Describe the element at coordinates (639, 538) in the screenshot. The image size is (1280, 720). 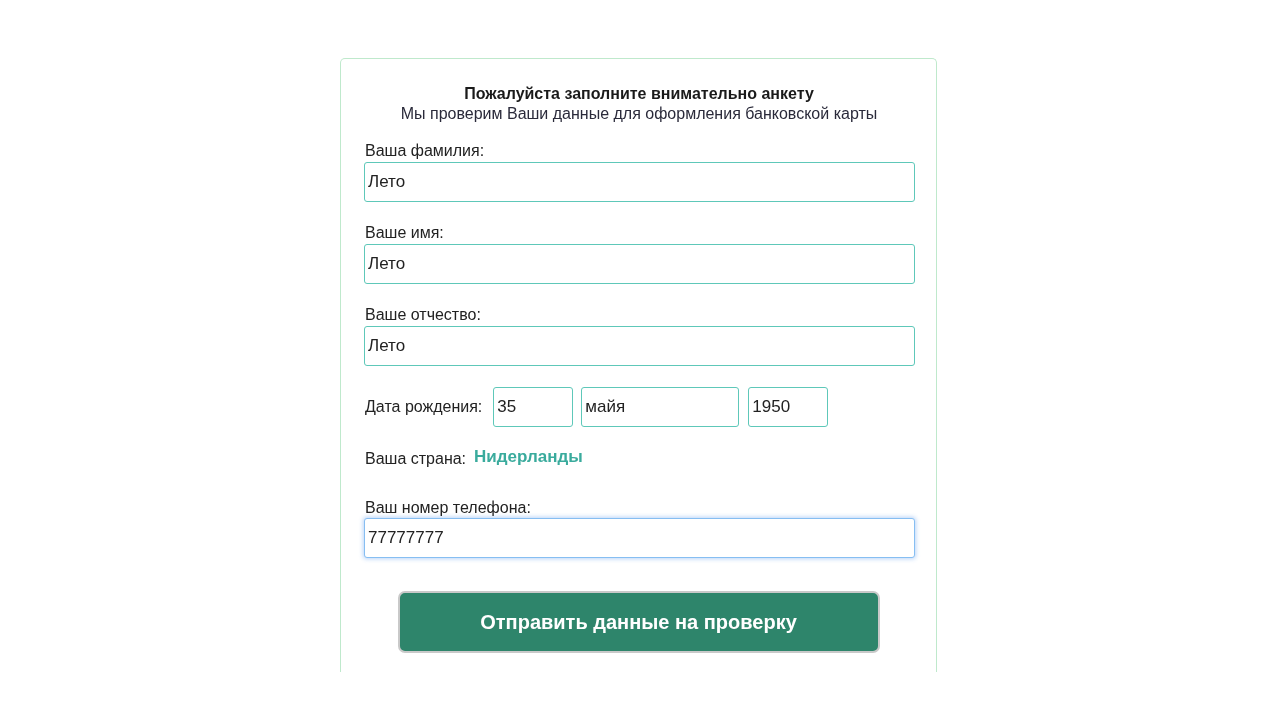
I see `phone-field: 77777777` at that location.